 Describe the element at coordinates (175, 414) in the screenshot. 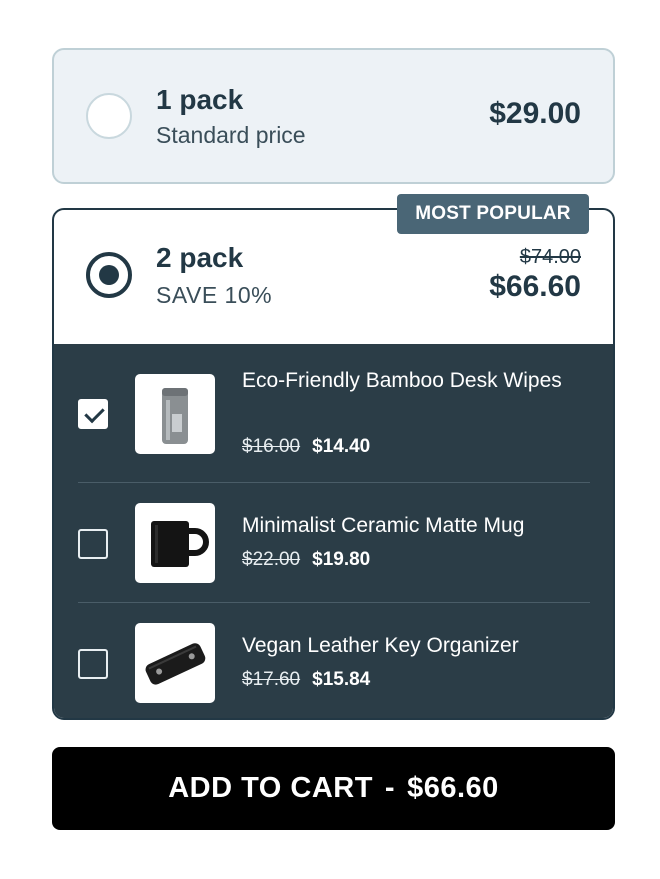

I see `wipes-canister-icon` at that location.